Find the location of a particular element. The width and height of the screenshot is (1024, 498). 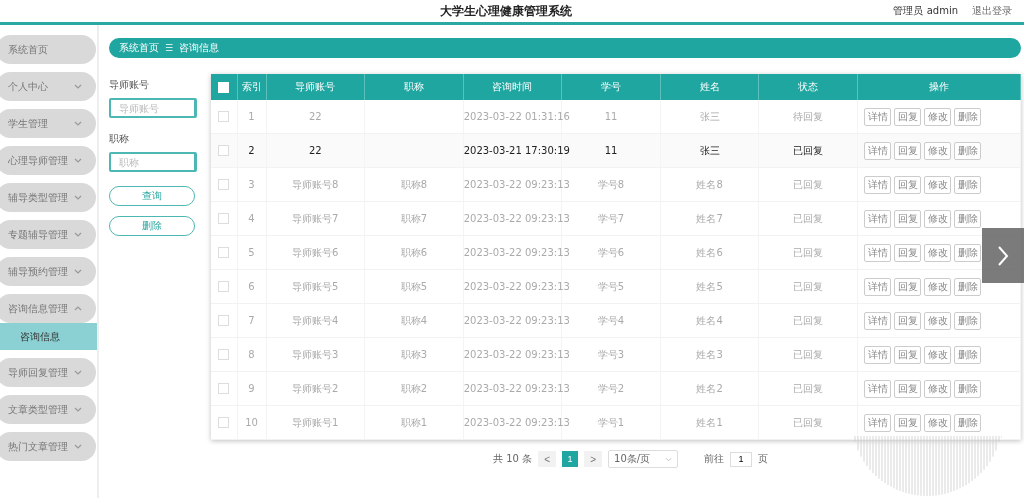

sidebar-item: 咨询信息管理 is located at coordinates (48, 308).